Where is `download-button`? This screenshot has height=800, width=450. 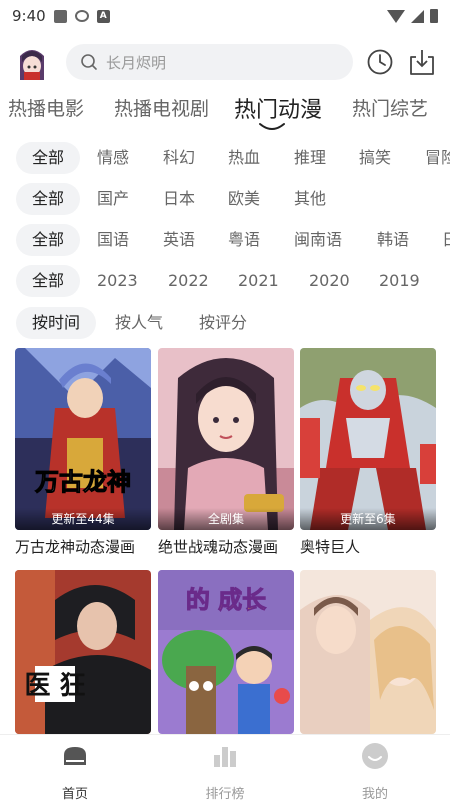
download-button is located at coordinates (422, 62).